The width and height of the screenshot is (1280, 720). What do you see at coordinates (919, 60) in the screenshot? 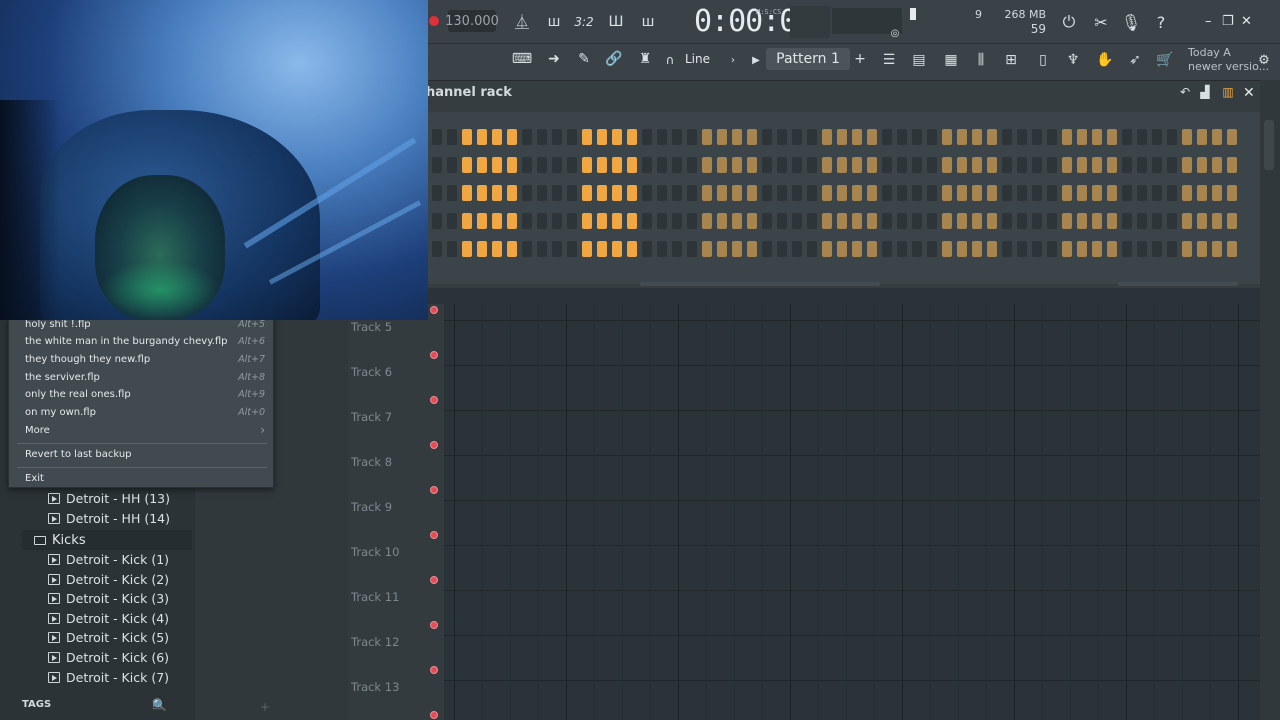
I see `piano-roll-view-icon: ▤` at bounding box center [919, 60].